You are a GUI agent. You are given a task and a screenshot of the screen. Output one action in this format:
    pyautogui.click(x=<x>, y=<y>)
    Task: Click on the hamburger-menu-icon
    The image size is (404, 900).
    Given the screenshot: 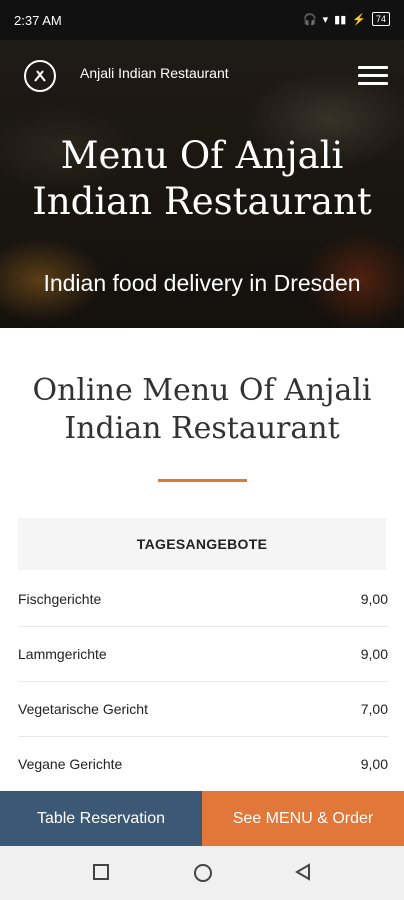 What is the action you would take?
    pyautogui.click(x=373, y=77)
    